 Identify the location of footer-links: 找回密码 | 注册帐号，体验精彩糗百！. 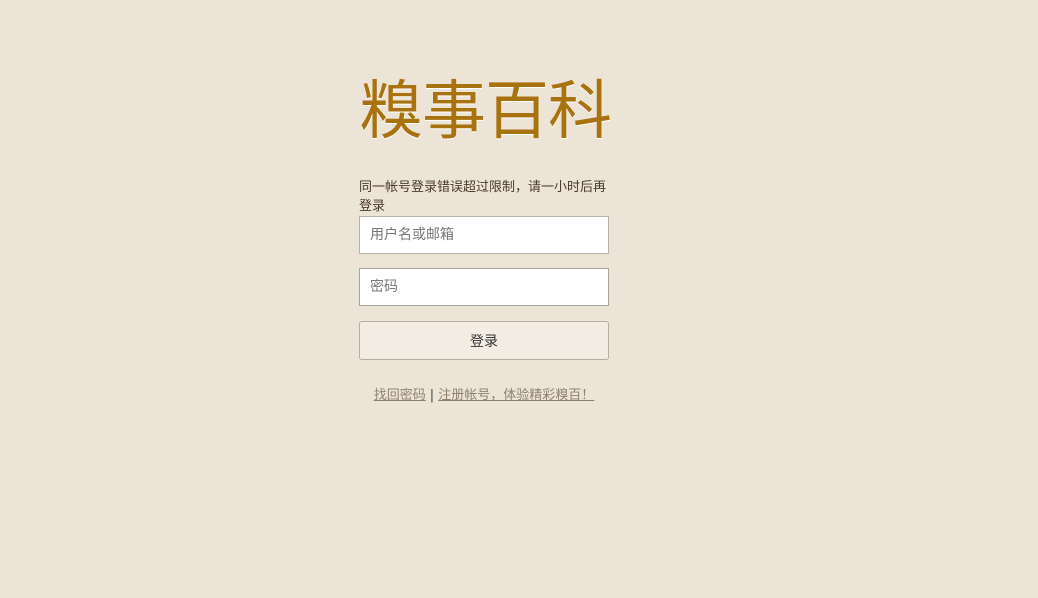
(484, 393).